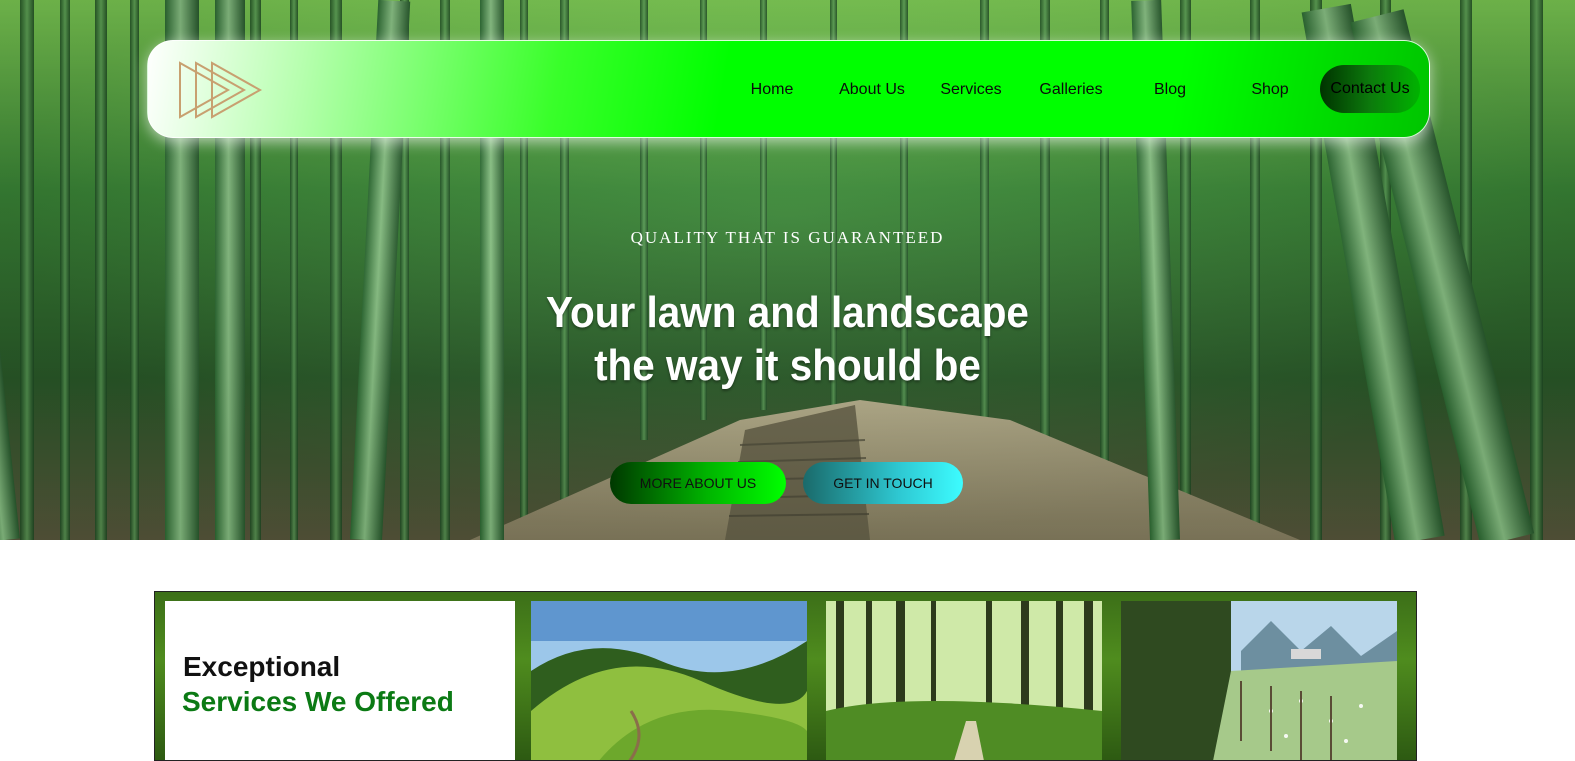 The image size is (1575, 761). What do you see at coordinates (872, 90) in the screenshot?
I see `nav-about-us: About Us` at bounding box center [872, 90].